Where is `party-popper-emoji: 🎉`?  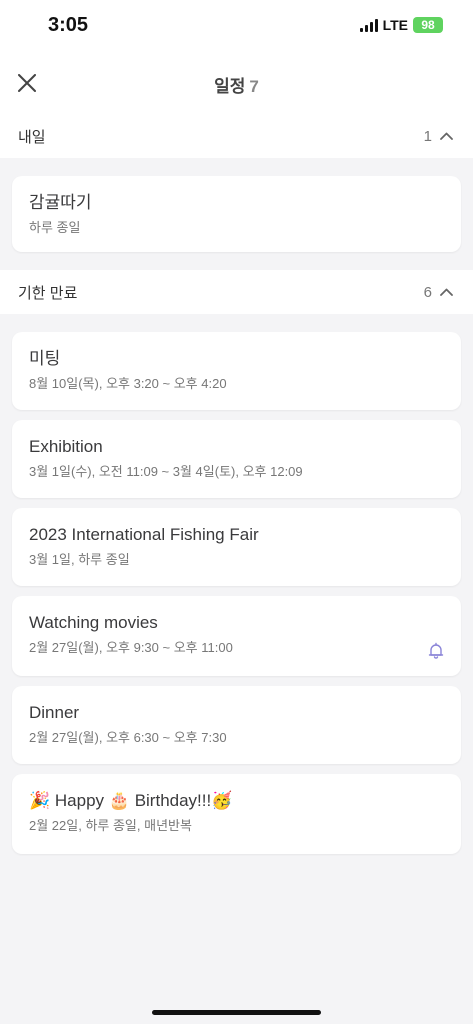 party-popper-emoji: 🎉 is located at coordinates (40, 800).